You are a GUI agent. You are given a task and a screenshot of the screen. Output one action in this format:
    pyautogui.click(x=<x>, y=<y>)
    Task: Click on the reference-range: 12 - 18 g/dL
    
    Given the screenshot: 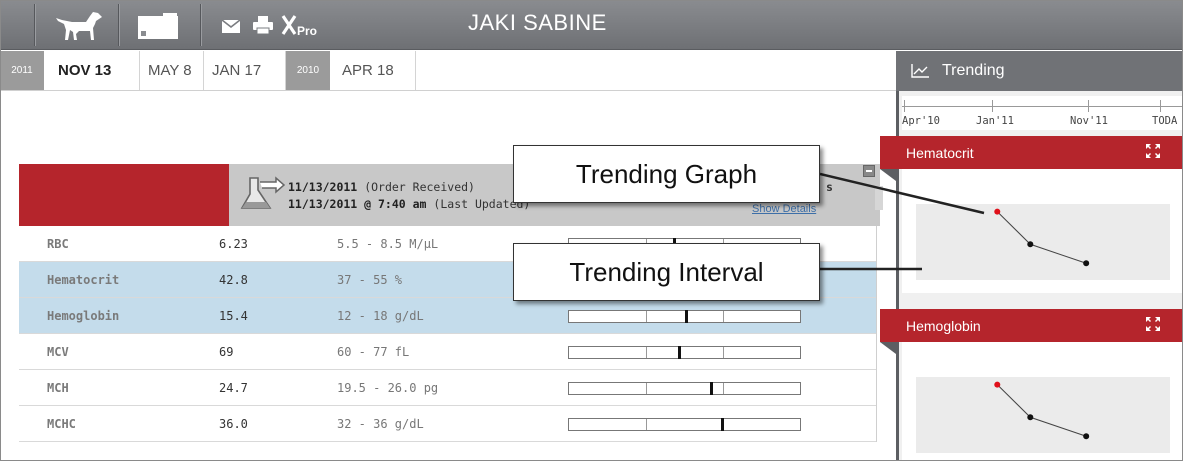 What is the action you would take?
    pyautogui.click(x=380, y=316)
    